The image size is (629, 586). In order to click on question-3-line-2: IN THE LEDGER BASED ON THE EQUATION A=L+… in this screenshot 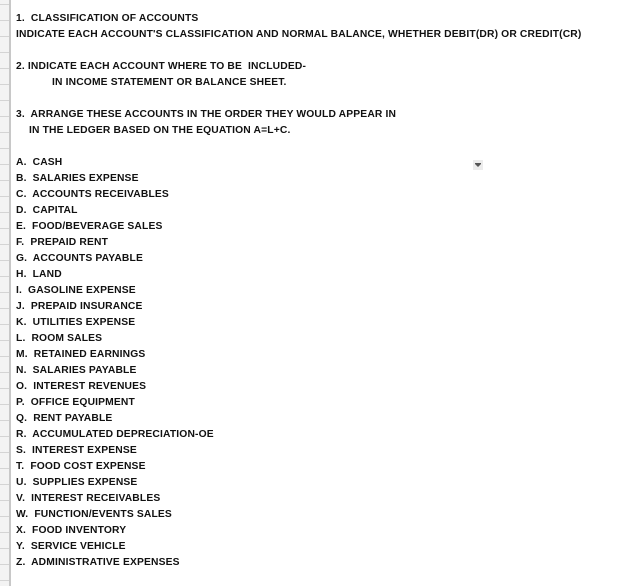, I will do `click(160, 130)`.